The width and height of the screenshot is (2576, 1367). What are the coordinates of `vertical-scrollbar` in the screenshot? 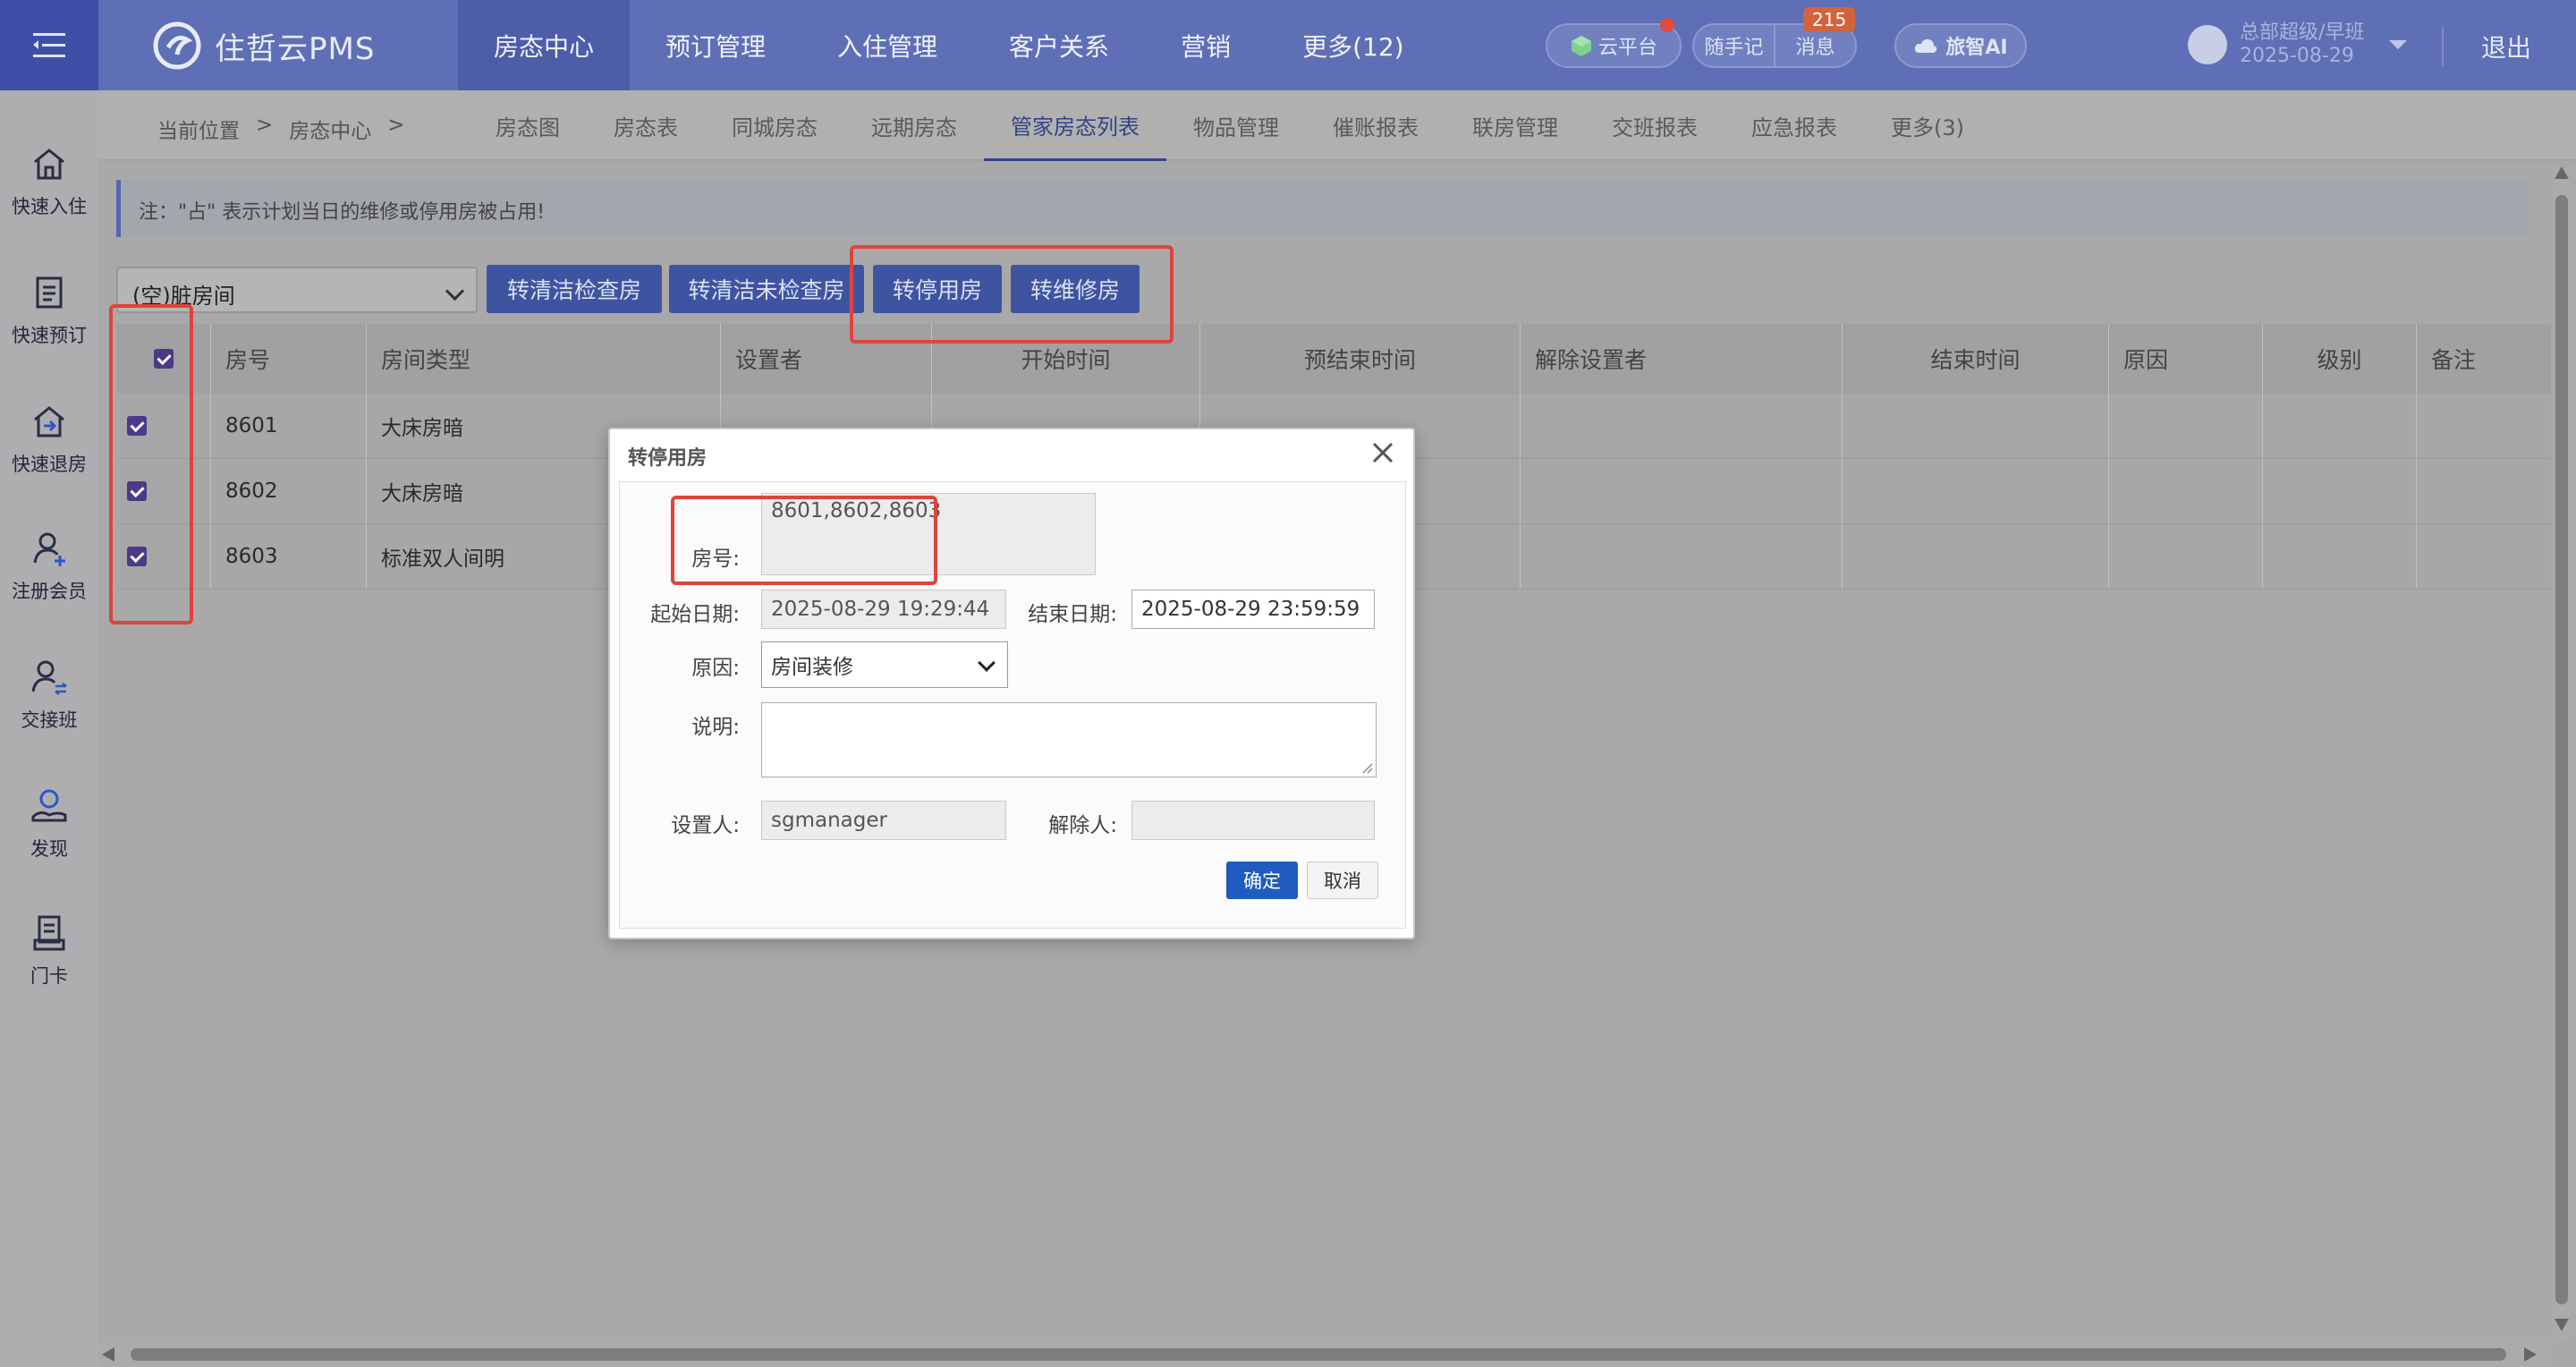 It's located at (2562, 754).